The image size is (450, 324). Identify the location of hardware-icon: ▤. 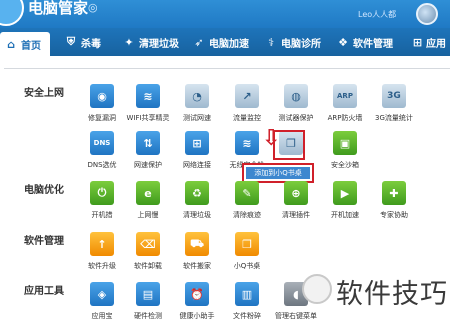
(148, 294).